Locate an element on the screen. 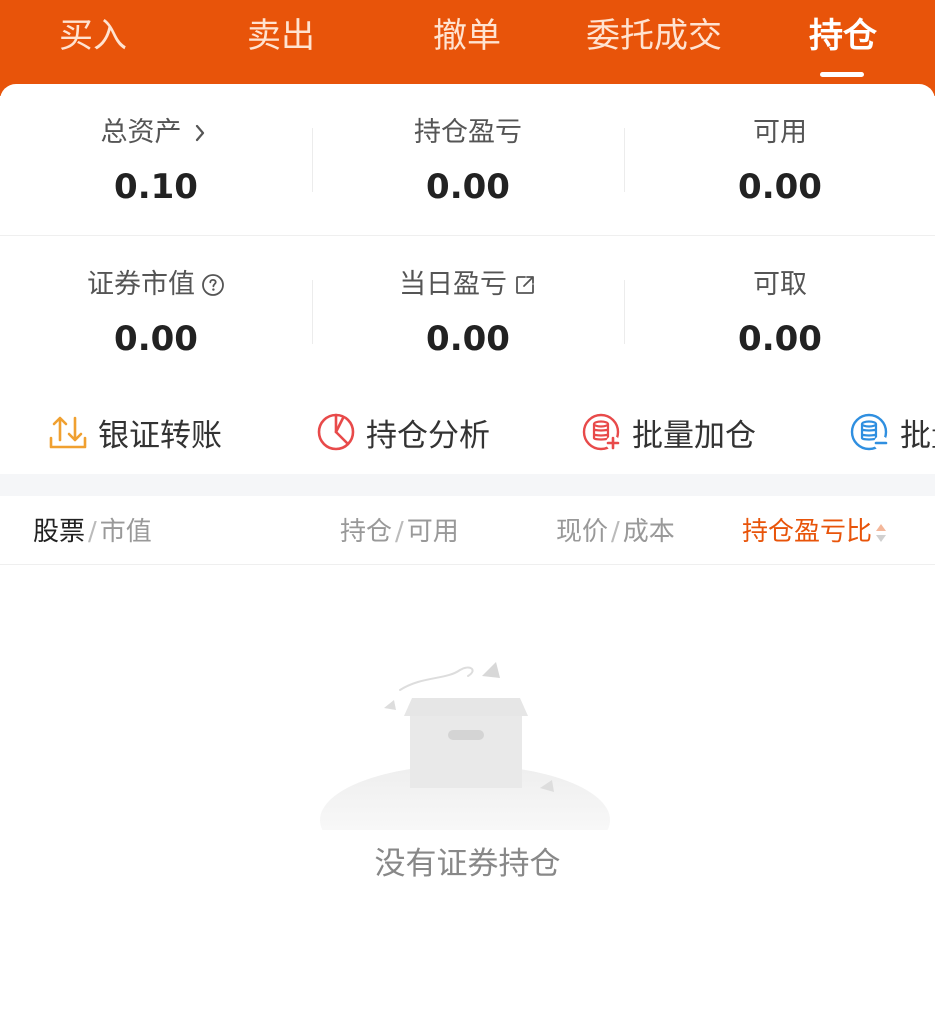  tab-sell: 卖出 is located at coordinates (281, 36).